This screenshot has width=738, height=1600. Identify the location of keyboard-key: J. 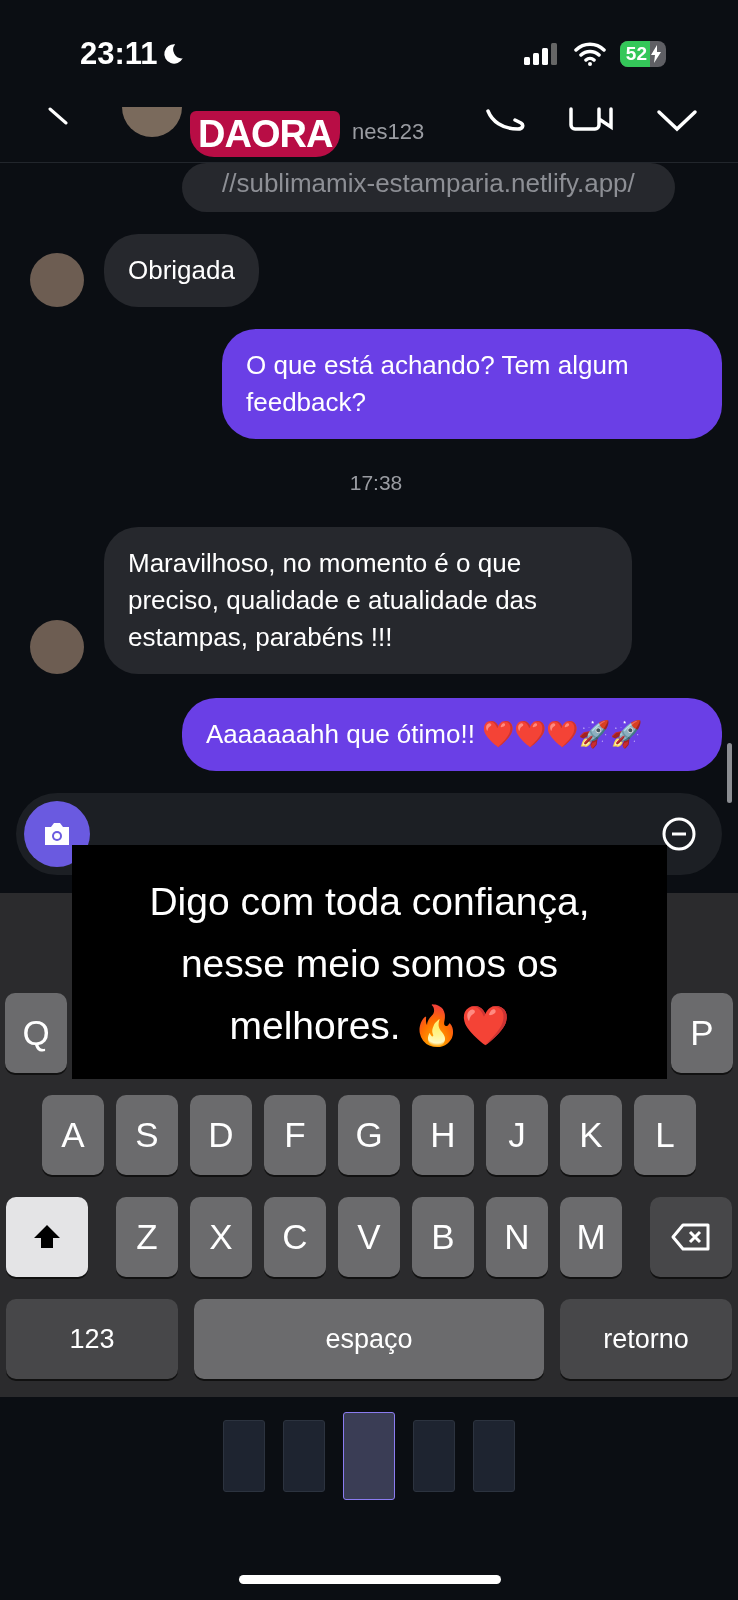
(517, 1135).